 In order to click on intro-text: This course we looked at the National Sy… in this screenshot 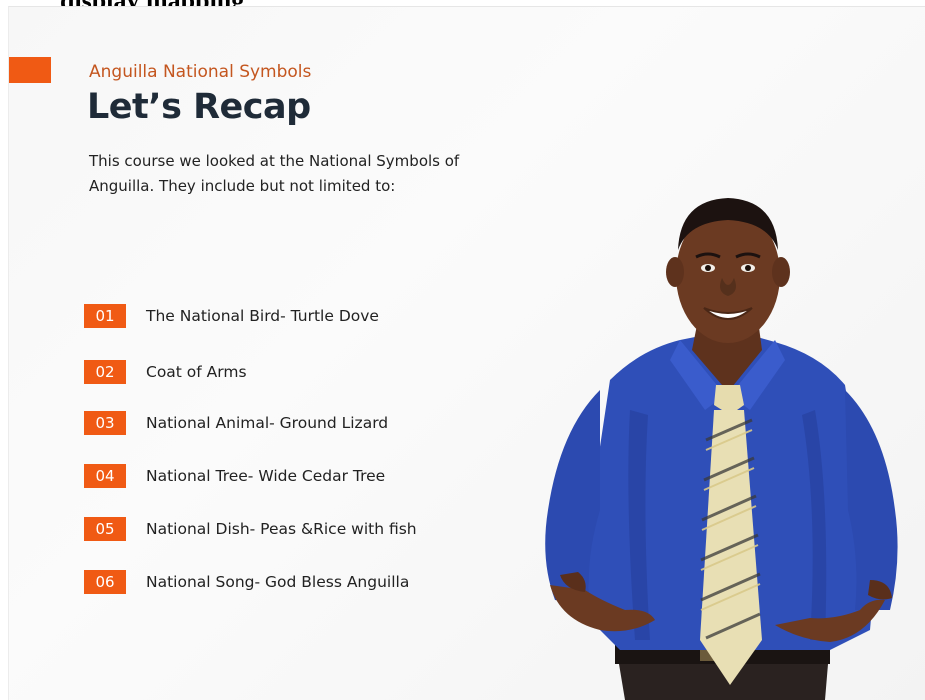, I will do `click(274, 173)`.